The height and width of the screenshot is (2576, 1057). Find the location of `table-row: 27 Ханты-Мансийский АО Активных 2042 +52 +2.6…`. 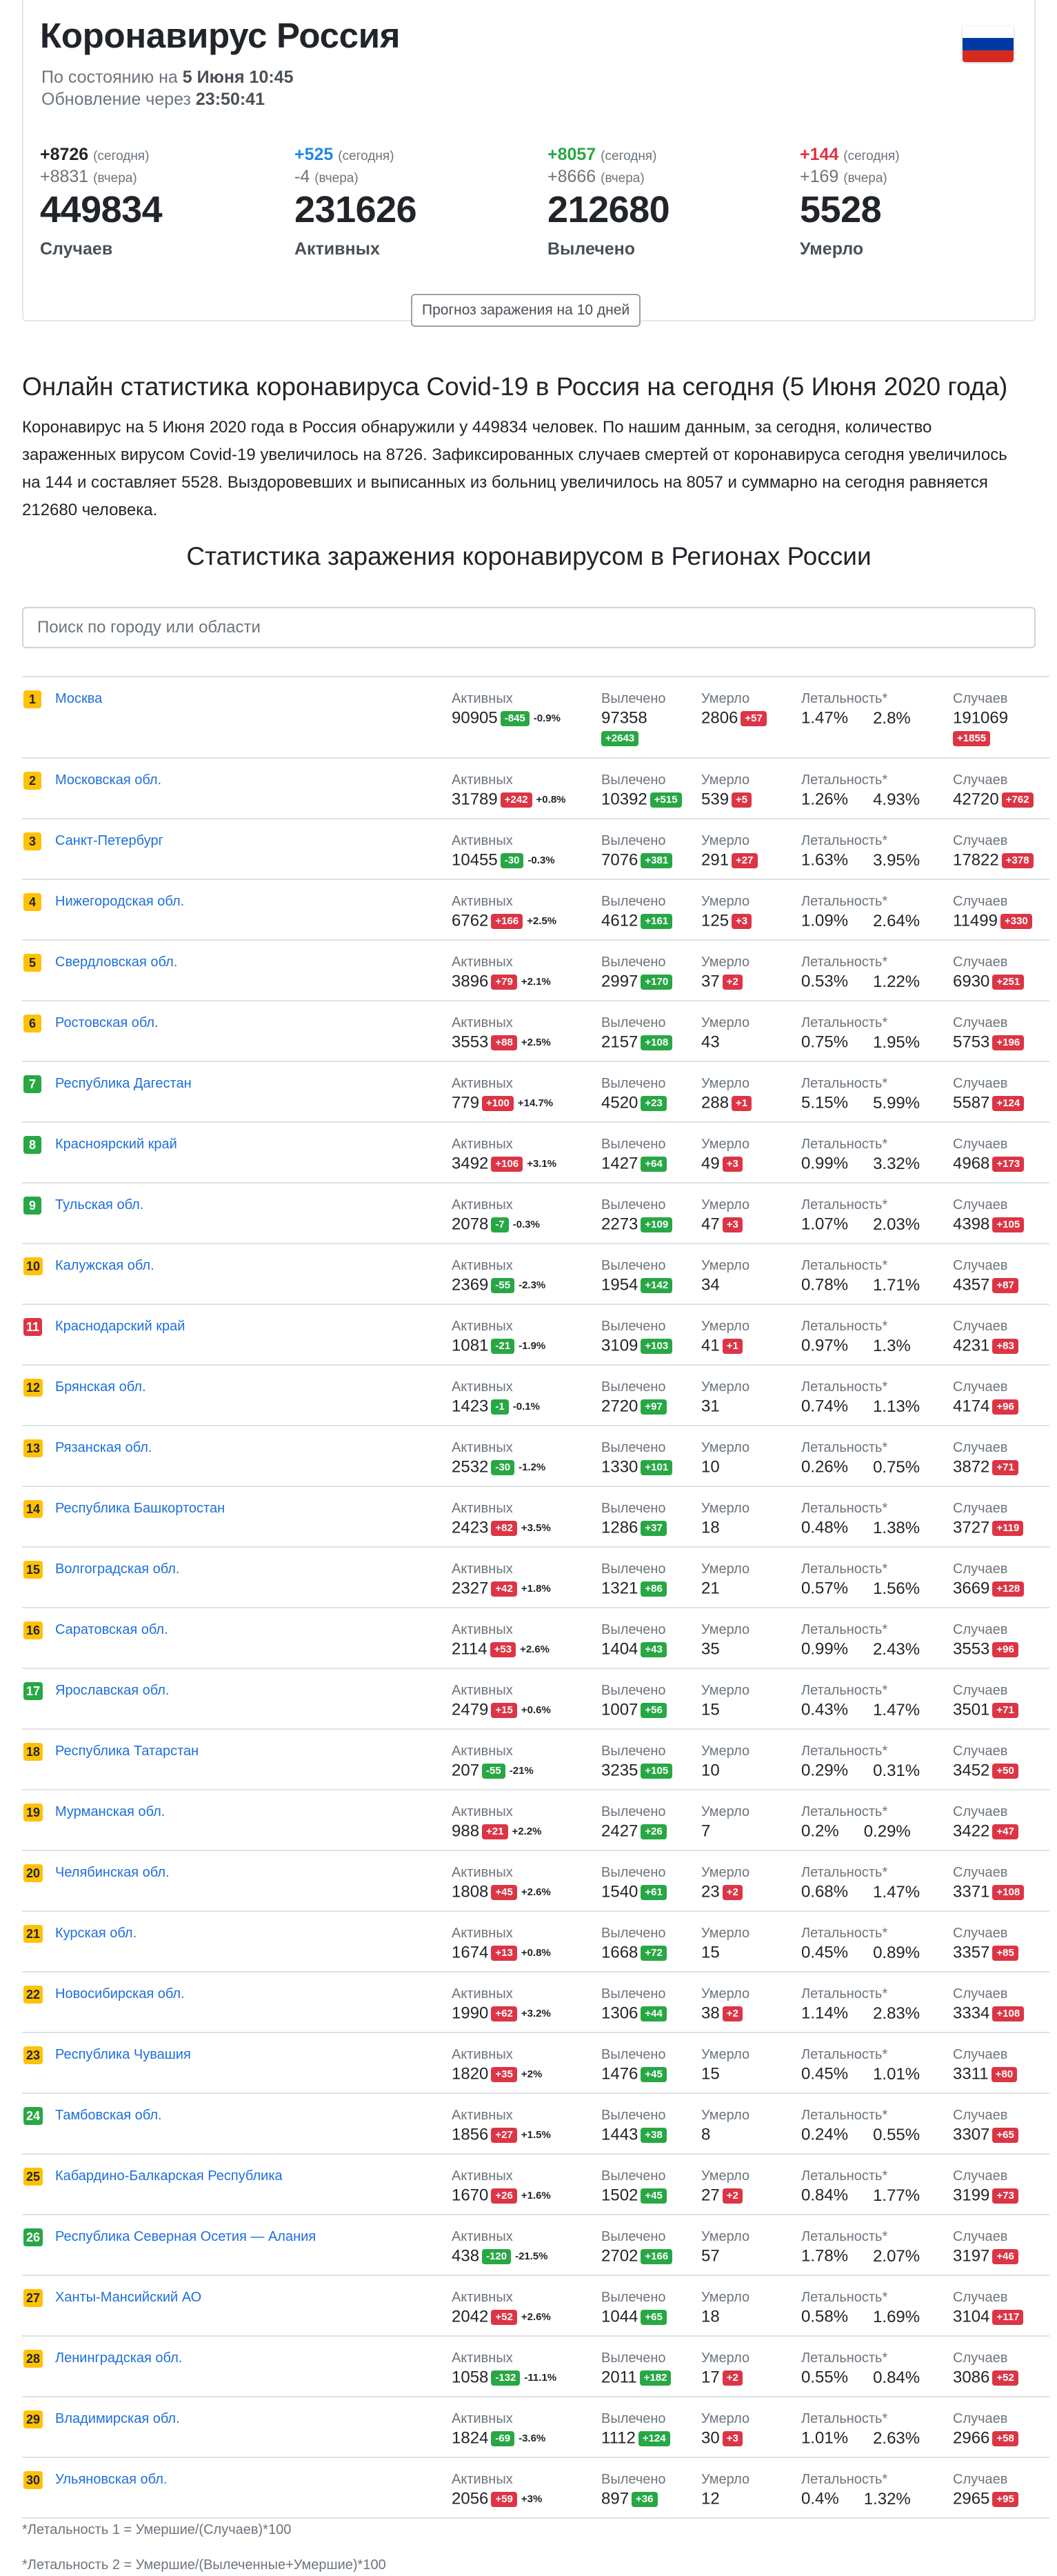

table-row: 27 Ханты-Мансийский АО Активных 2042 +52 +2.6… is located at coordinates (535, 2306).